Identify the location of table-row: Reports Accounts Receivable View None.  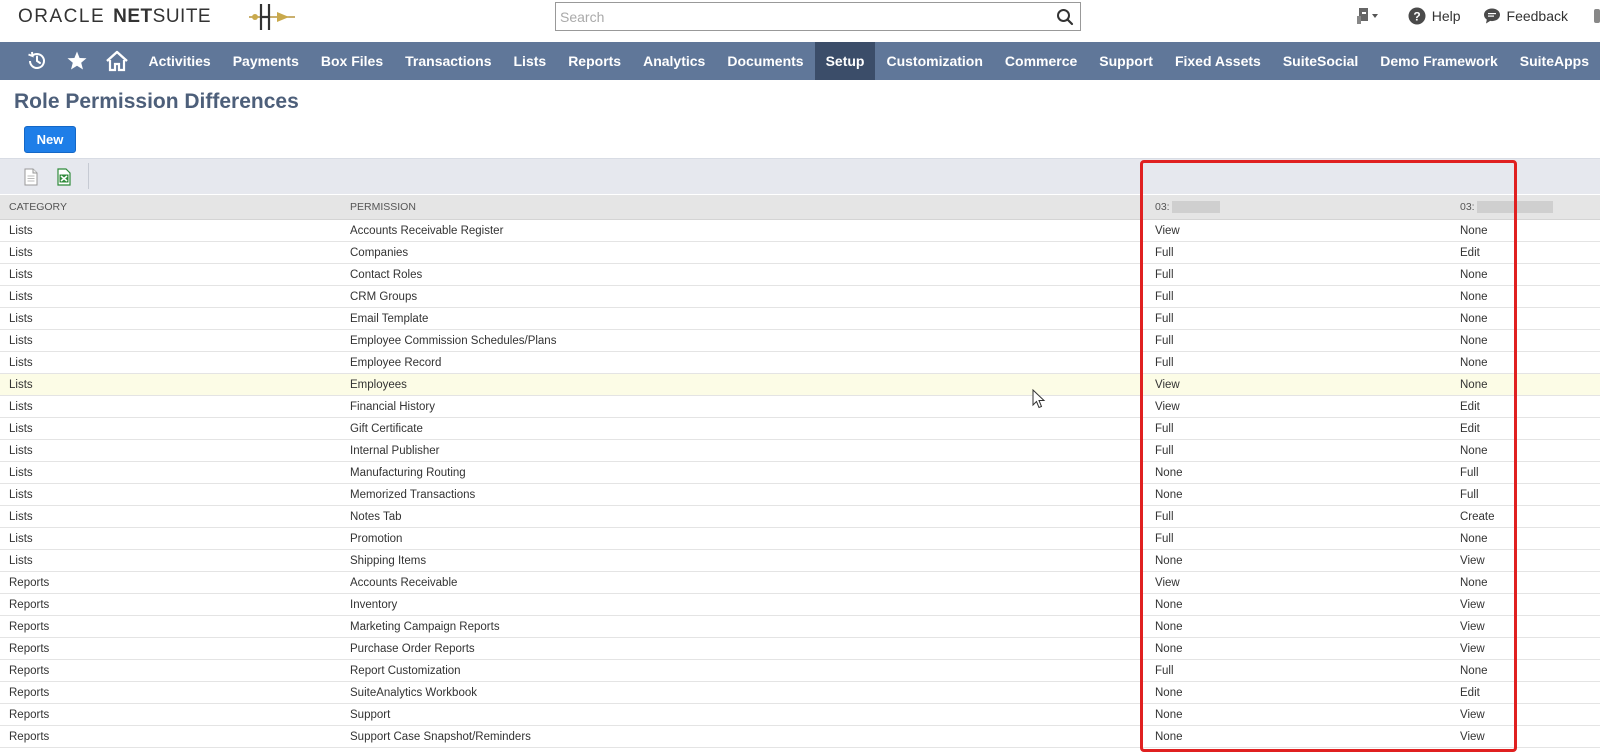
(800, 583).